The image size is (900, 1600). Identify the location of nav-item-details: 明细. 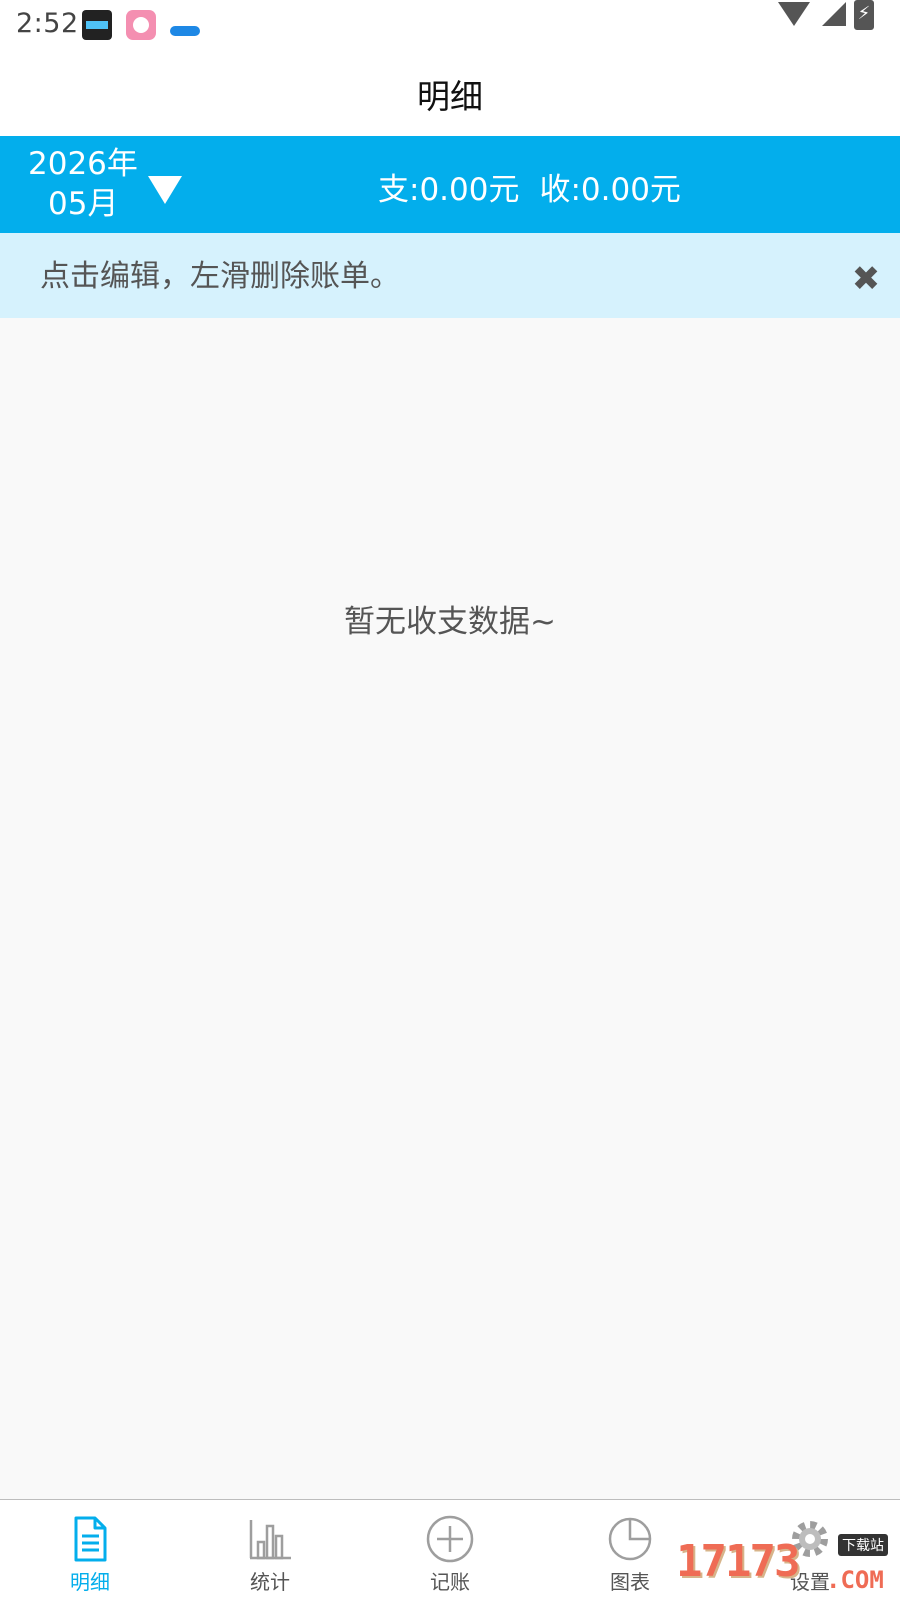
(90, 1550).